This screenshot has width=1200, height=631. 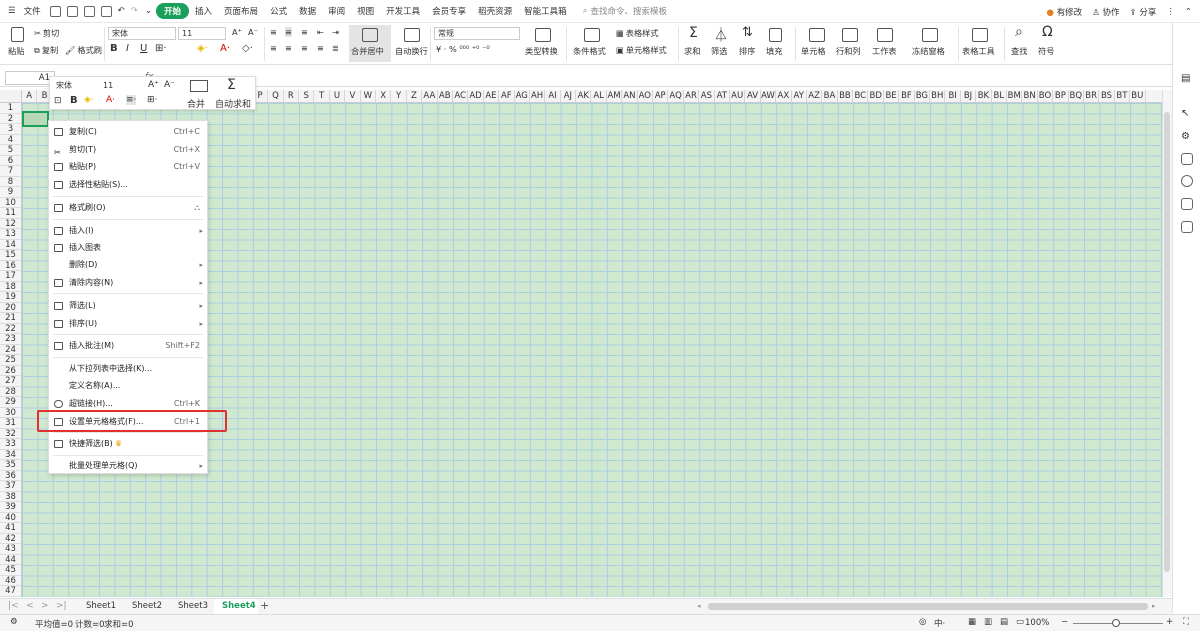 What do you see at coordinates (89, 100) in the screenshot?
I see `mini-fill-color-icon: ◈·` at bounding box center [89, 100].